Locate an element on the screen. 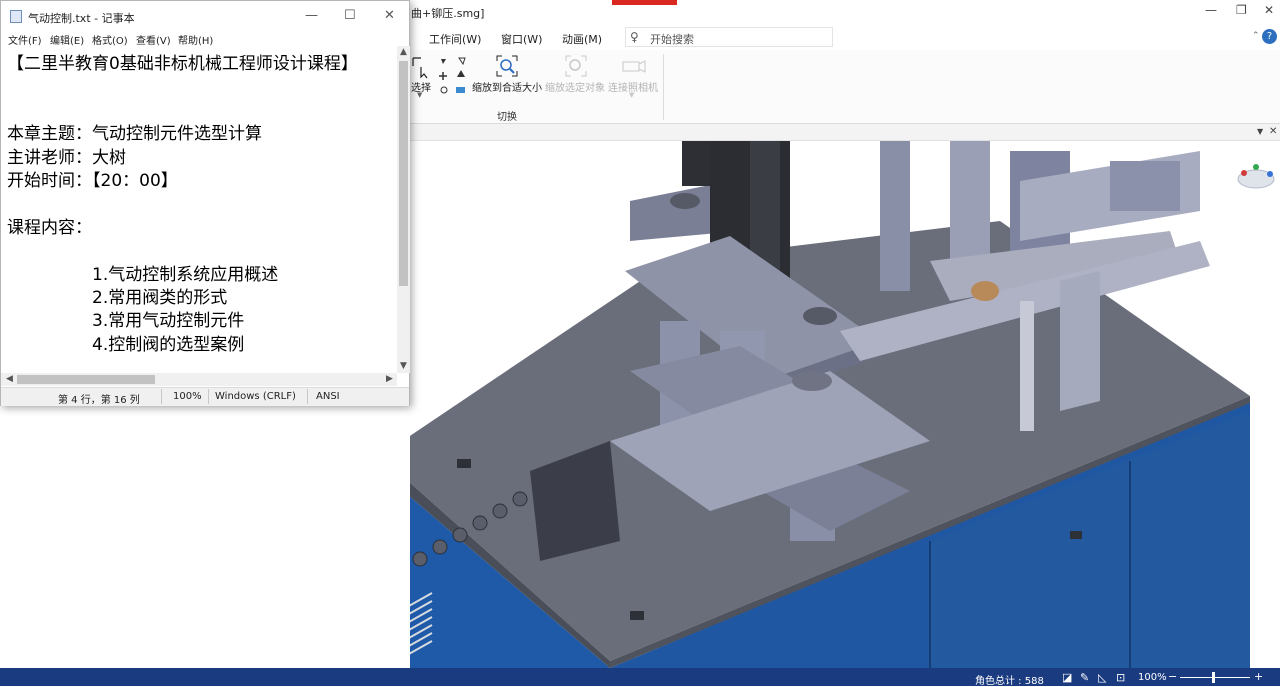  text-line-teacher: 主讲老师：大树 is located at coordinates (66, 158).